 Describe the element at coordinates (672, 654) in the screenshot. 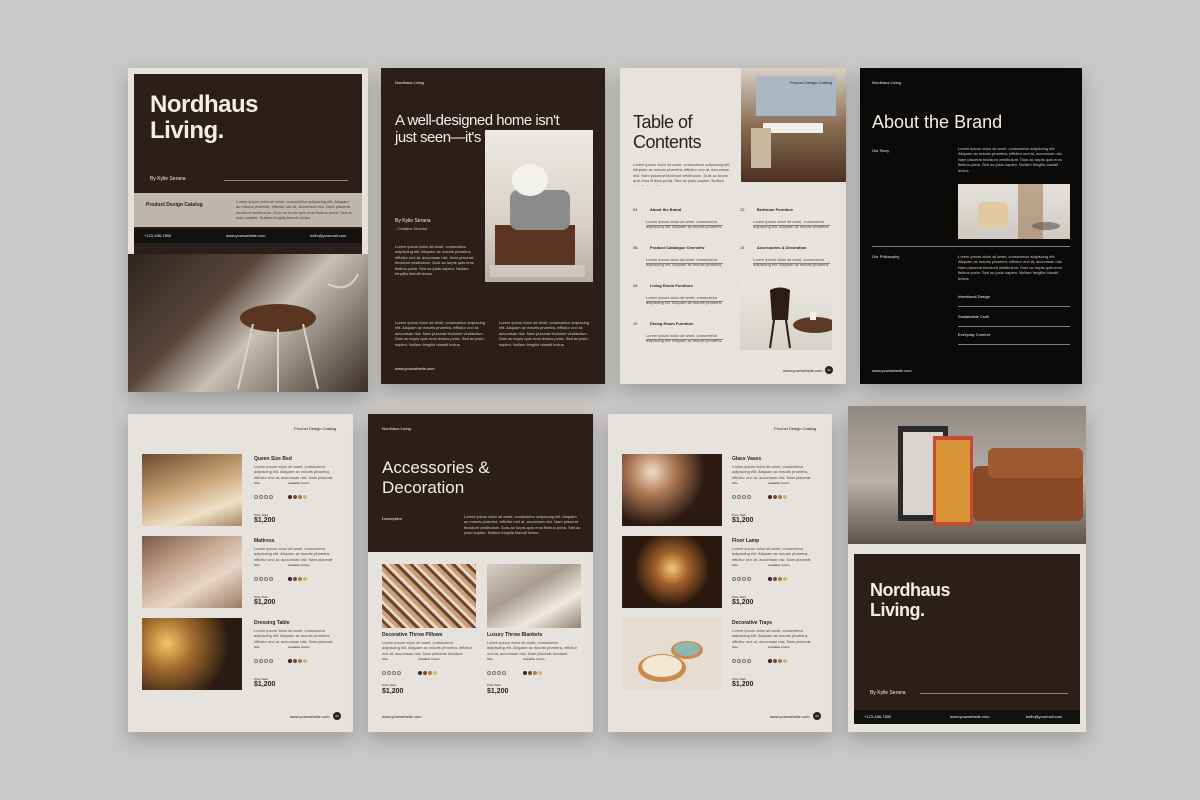

I see `product-photo-decorative-trays` at that location.